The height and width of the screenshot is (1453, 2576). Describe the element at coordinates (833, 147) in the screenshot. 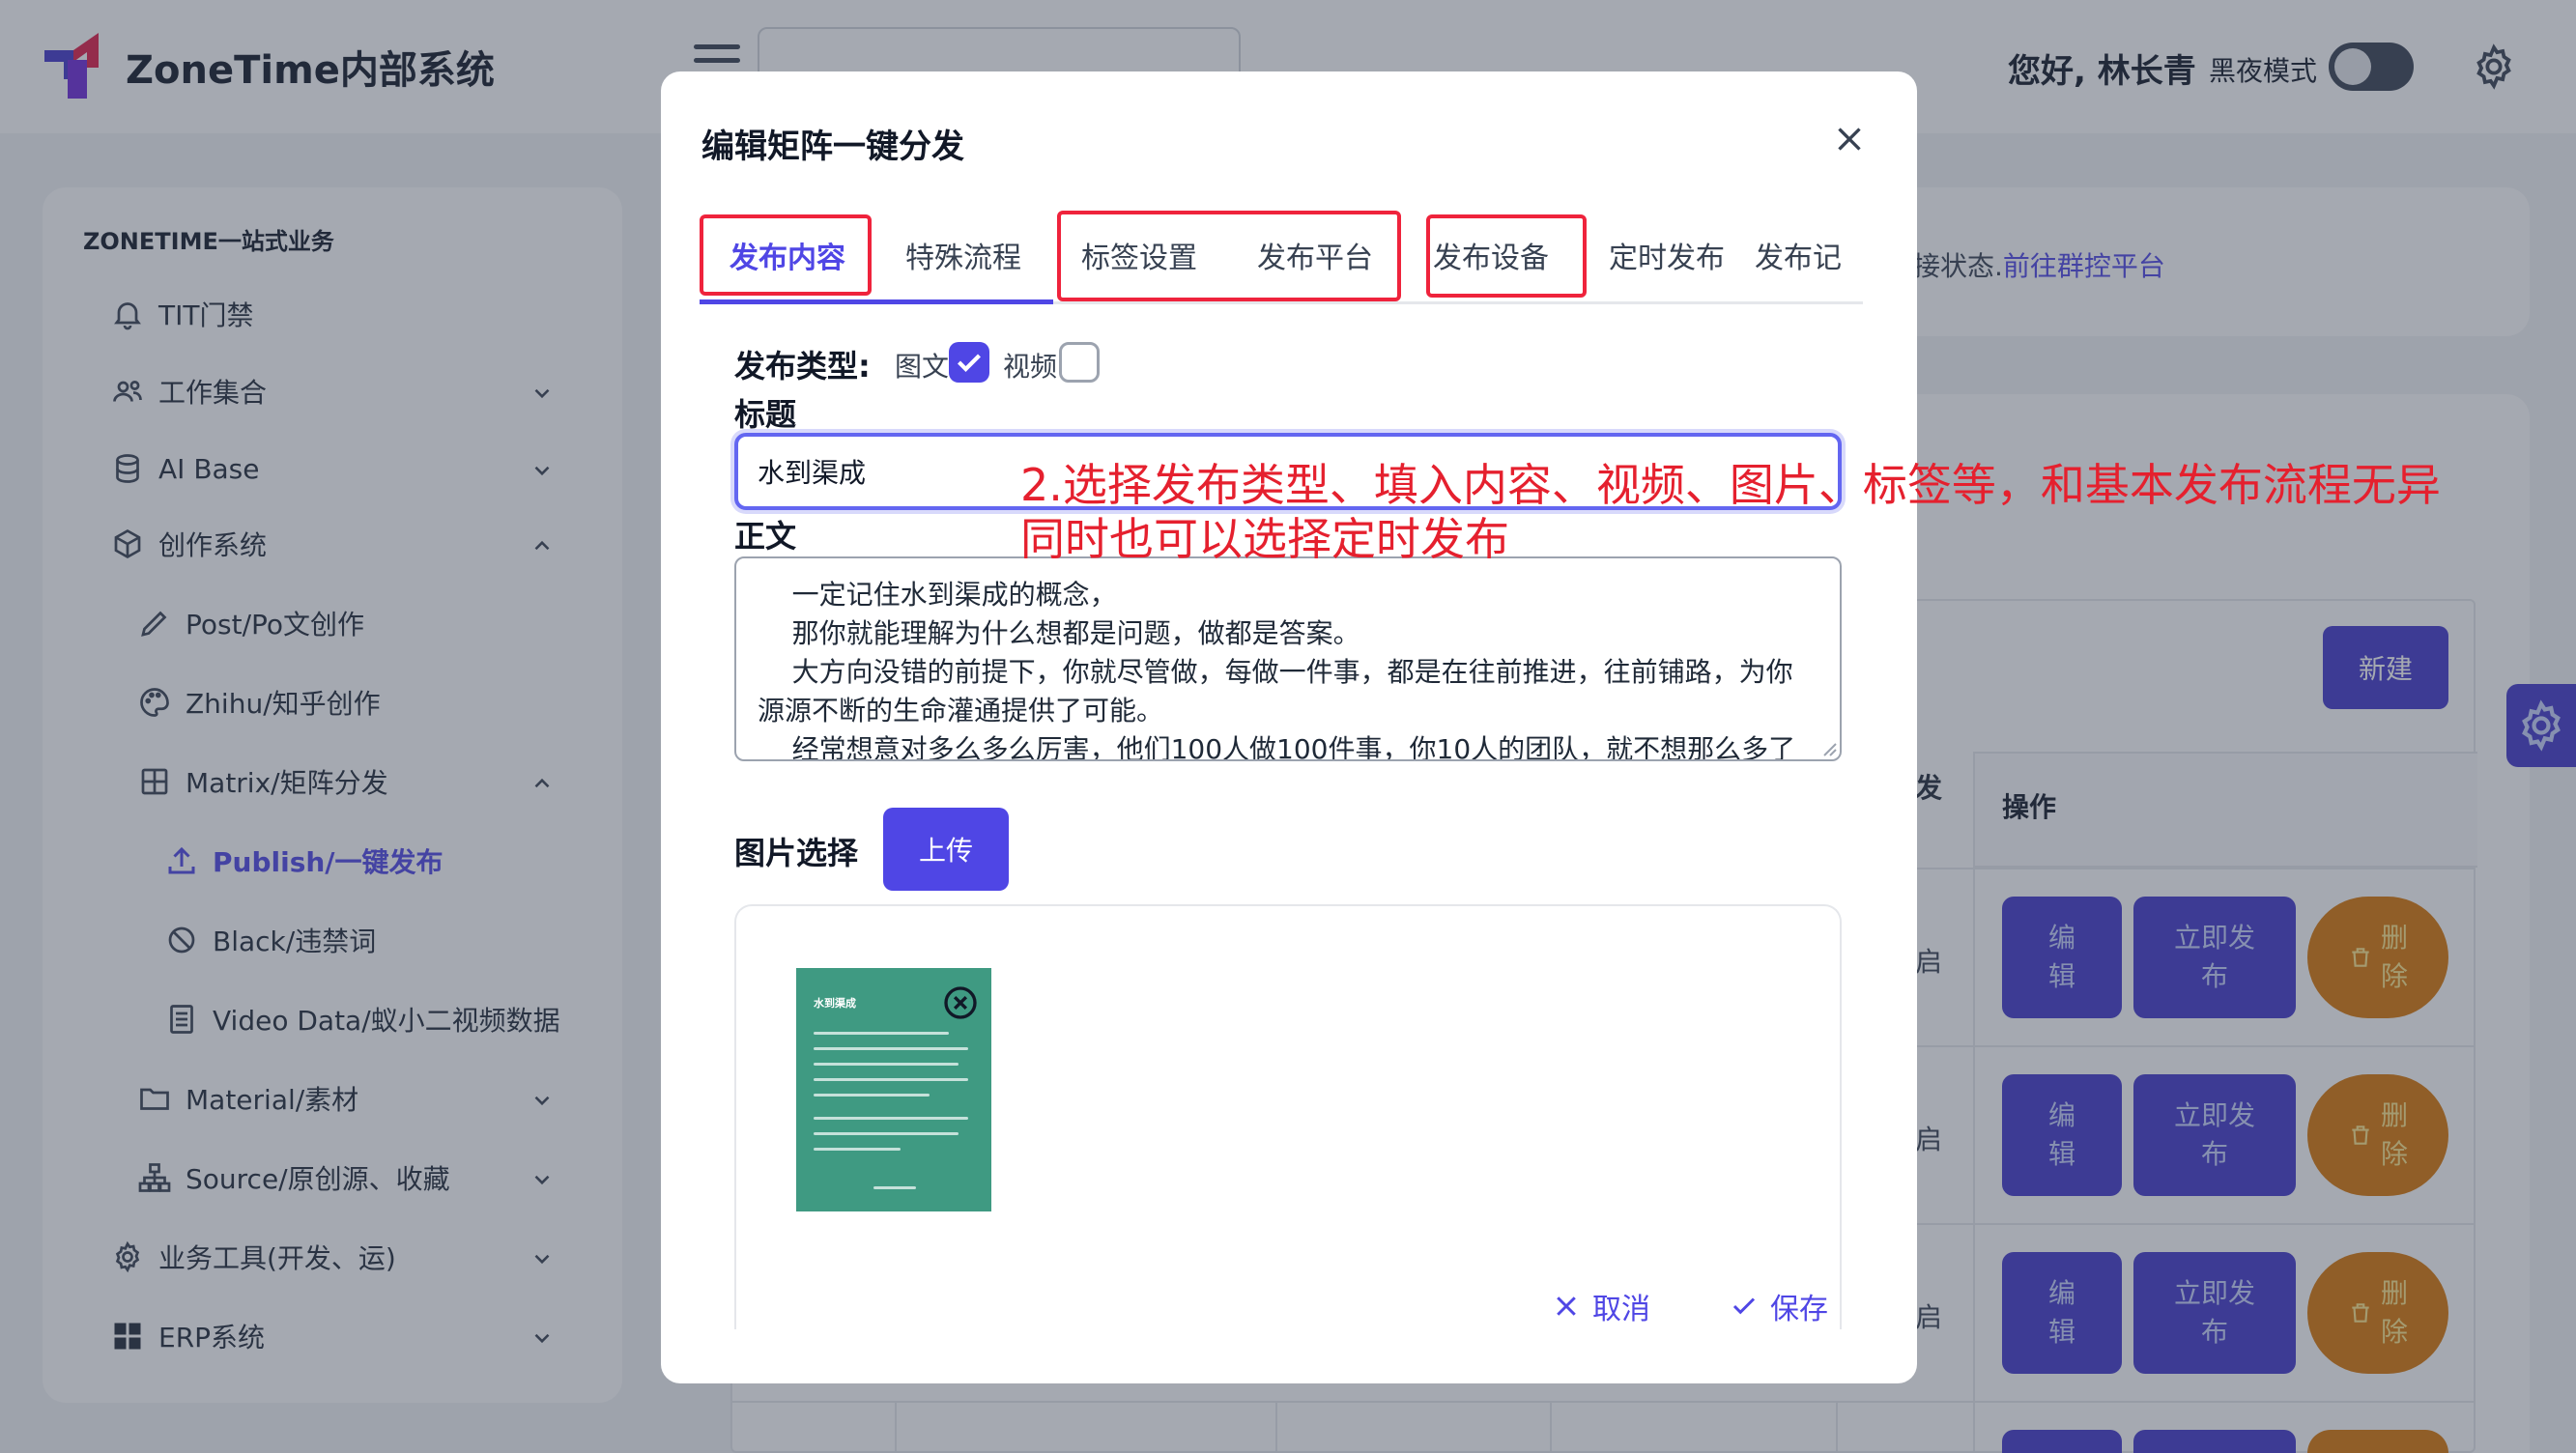

I see `modal-title: 编辑矩阵一键分发` at that location.